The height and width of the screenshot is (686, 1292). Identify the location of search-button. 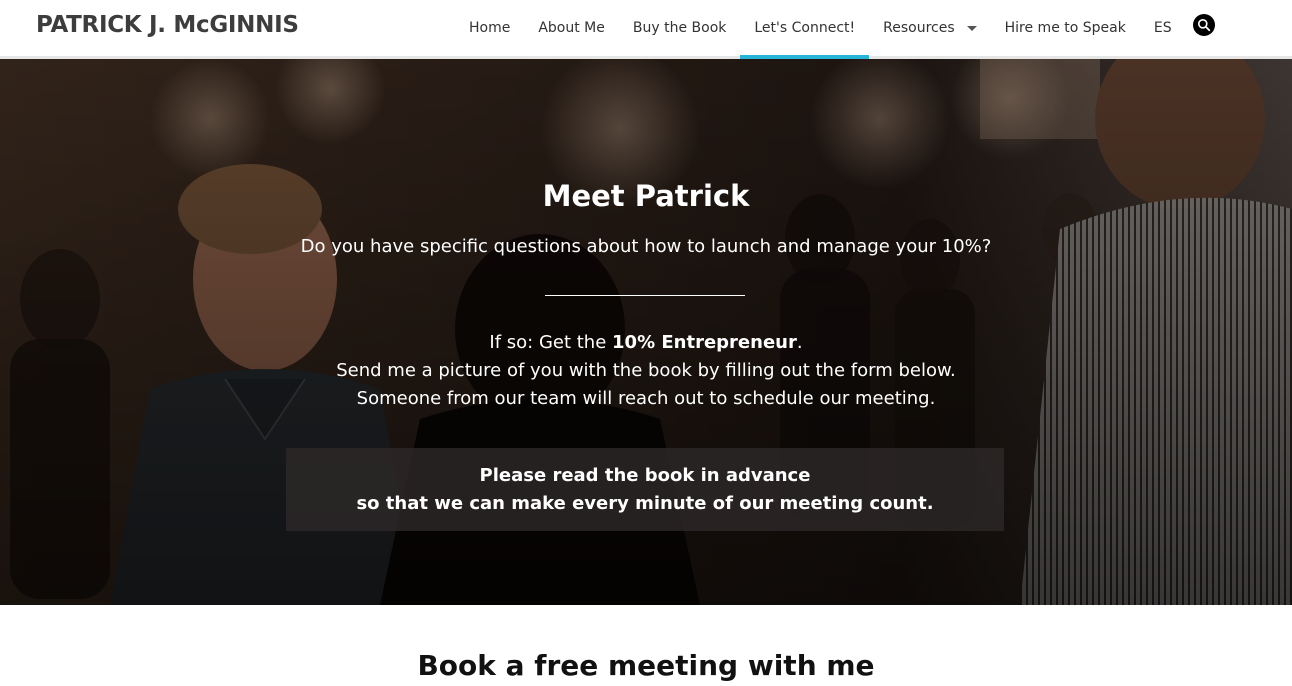
(1204, 25).